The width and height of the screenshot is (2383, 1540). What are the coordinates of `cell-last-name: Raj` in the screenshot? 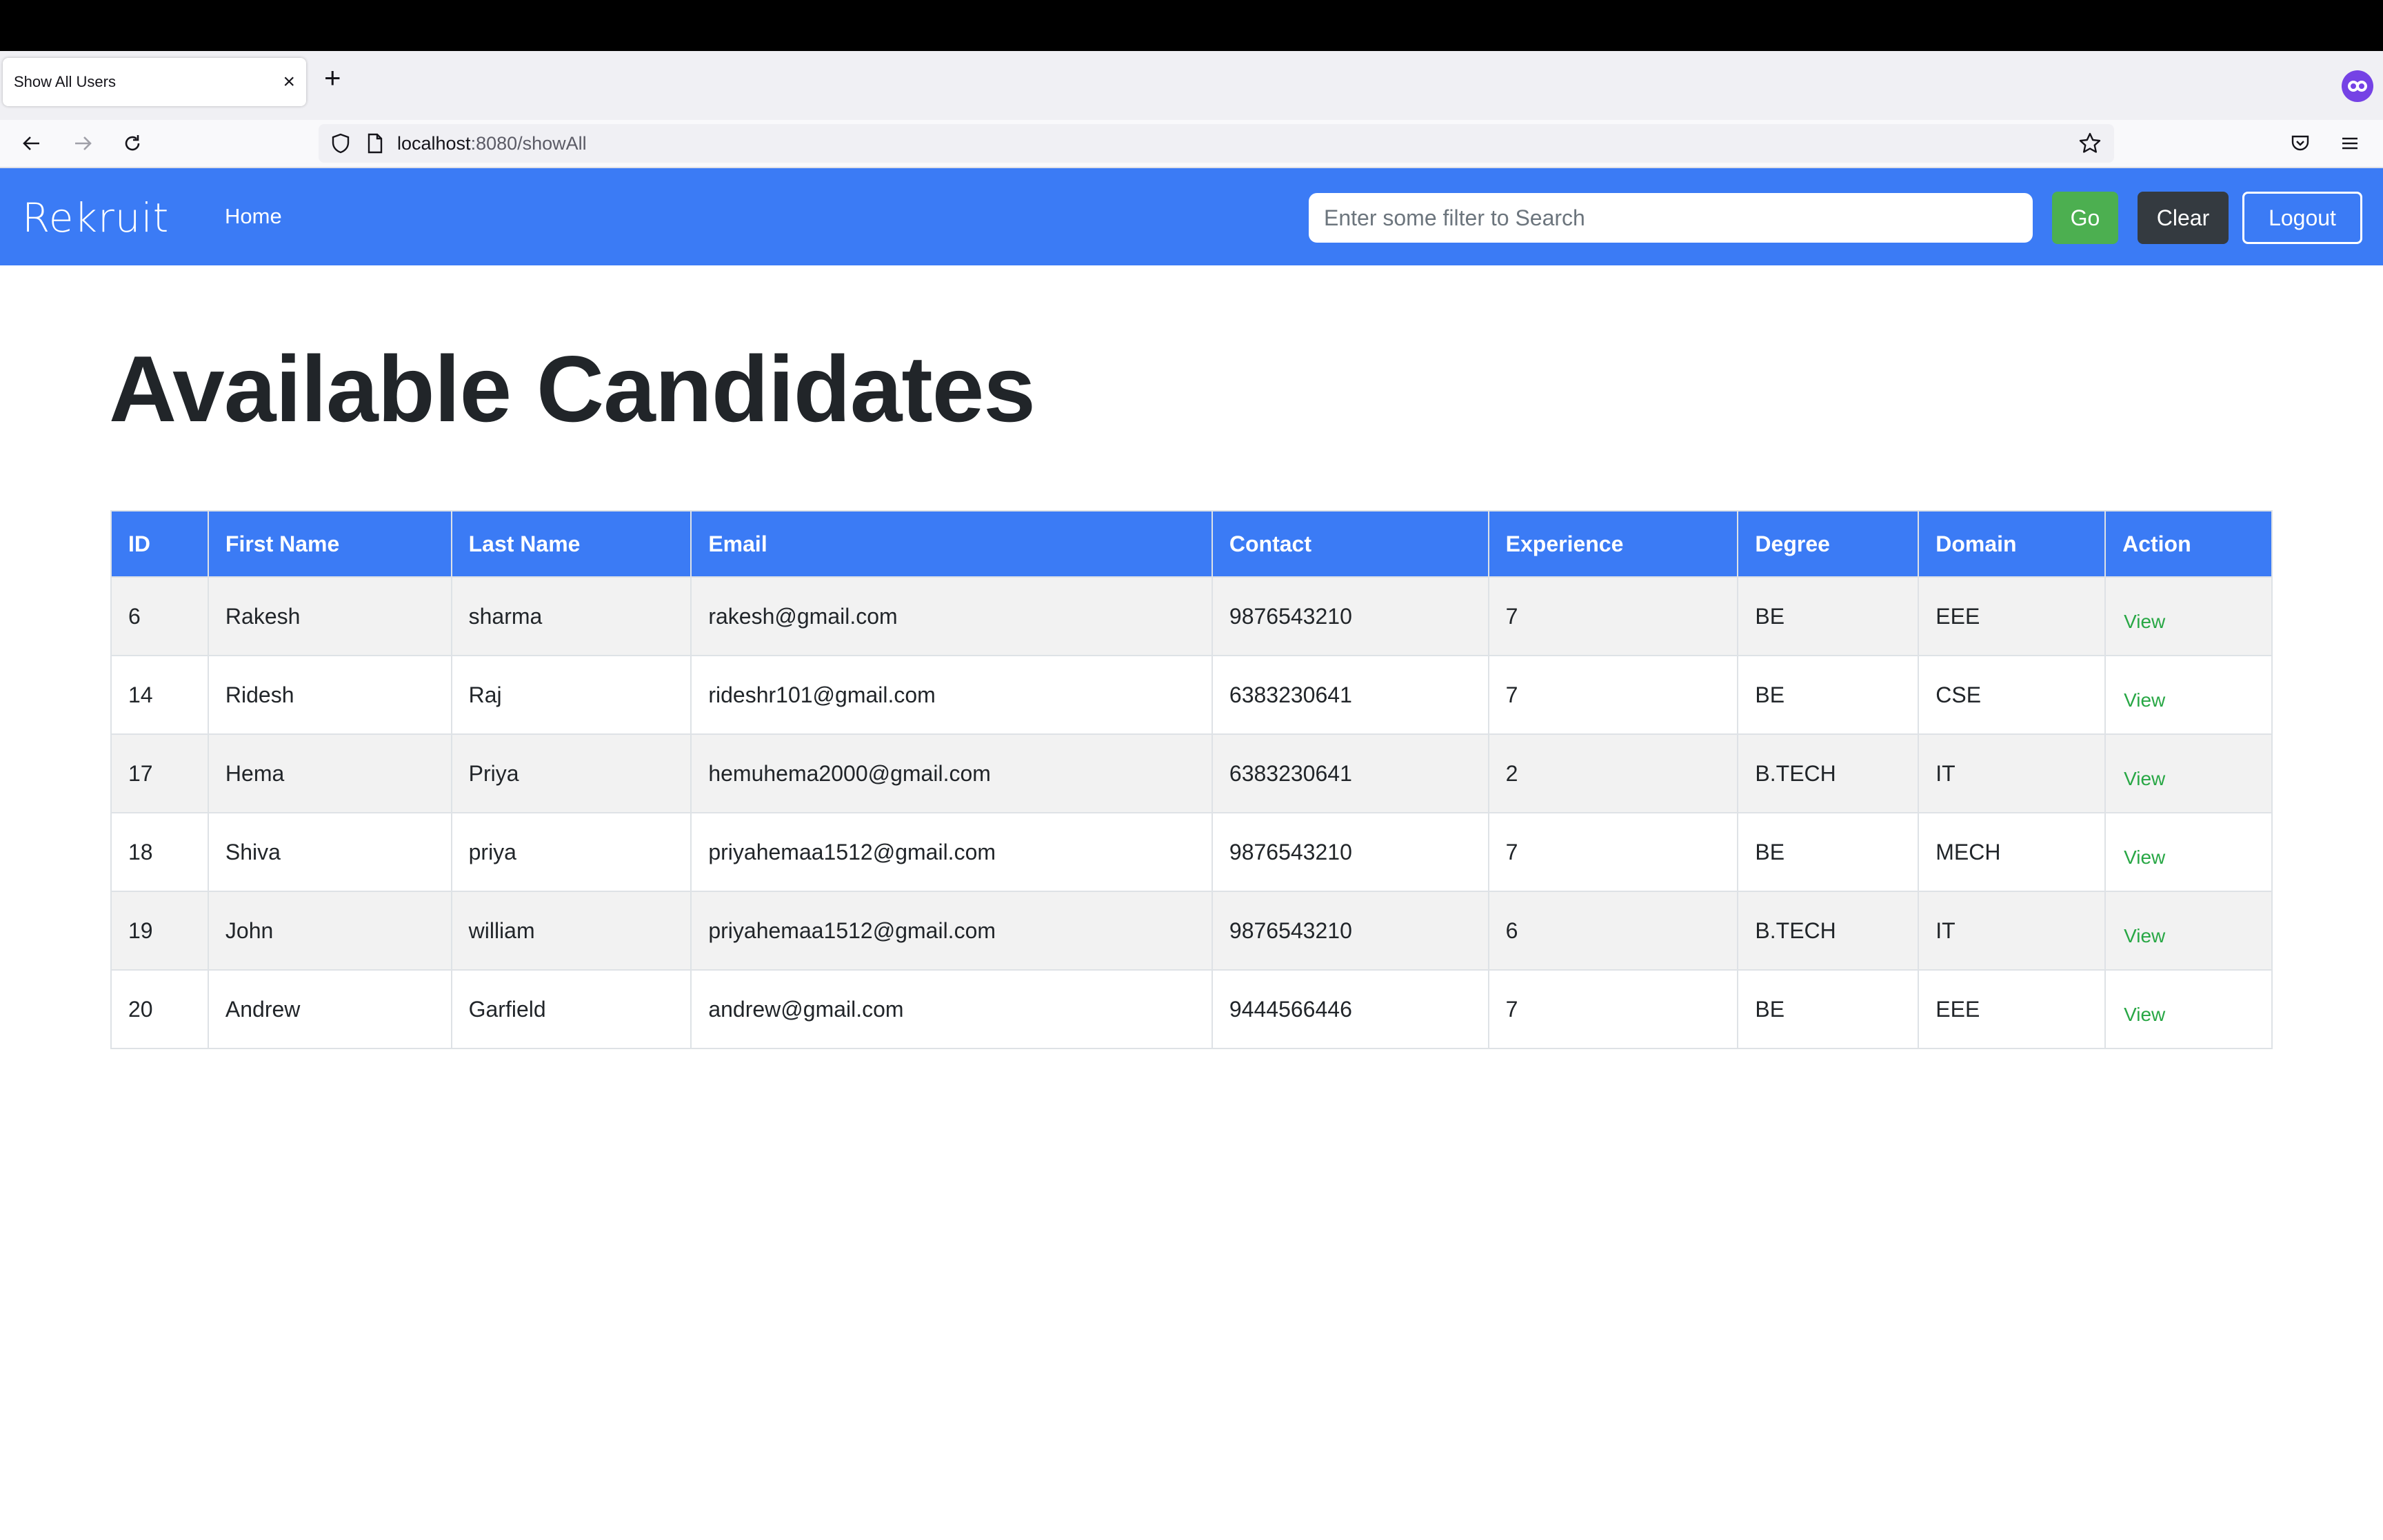 It's located at (571, 695).